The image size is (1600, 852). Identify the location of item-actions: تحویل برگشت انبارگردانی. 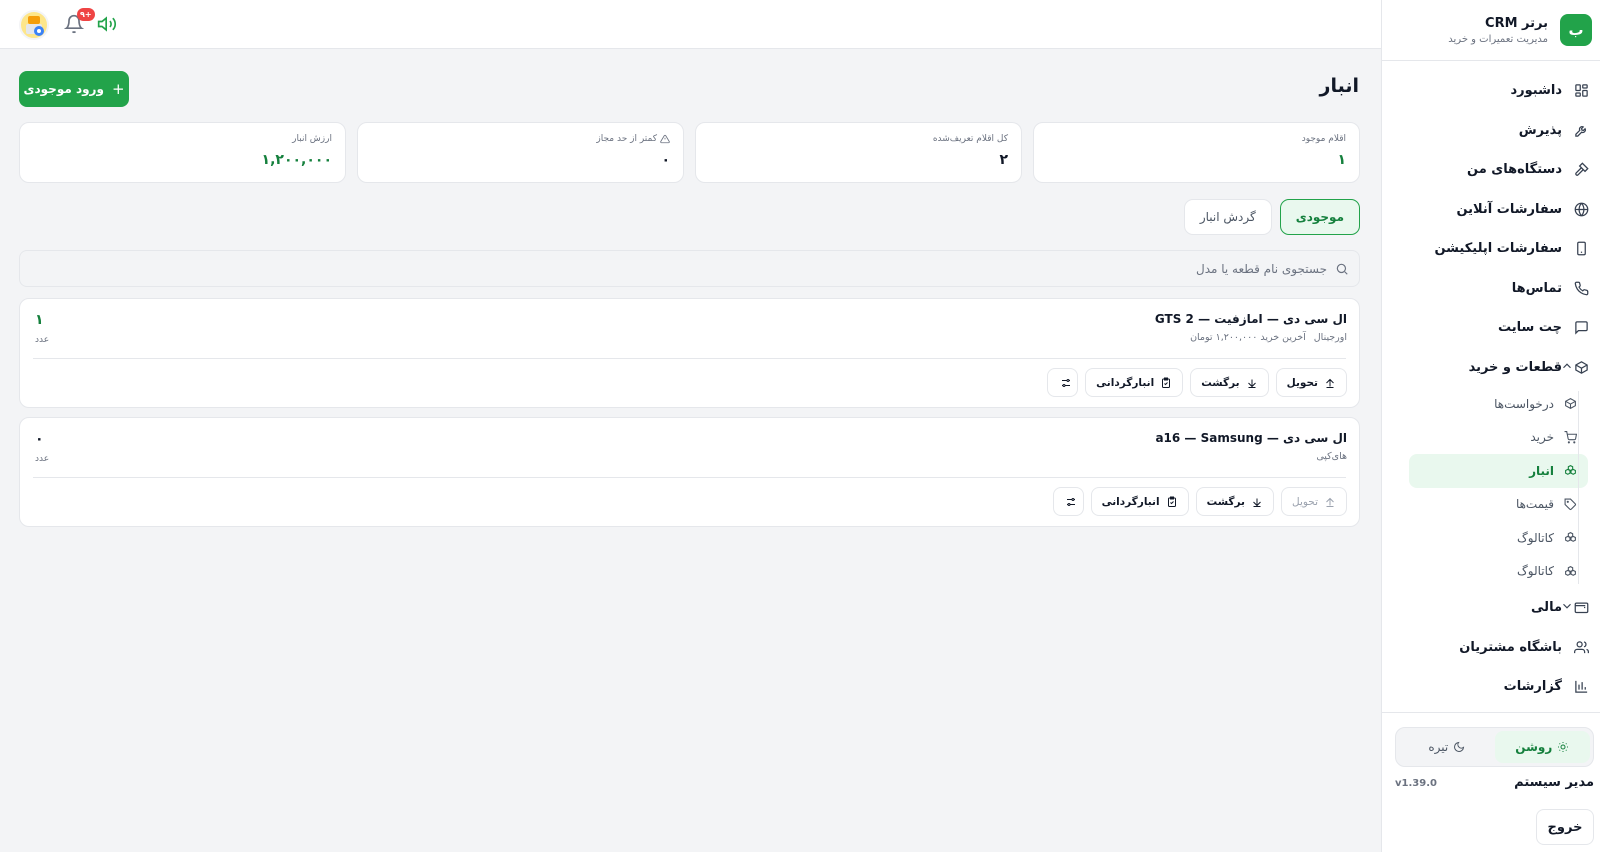
(1199, 501).